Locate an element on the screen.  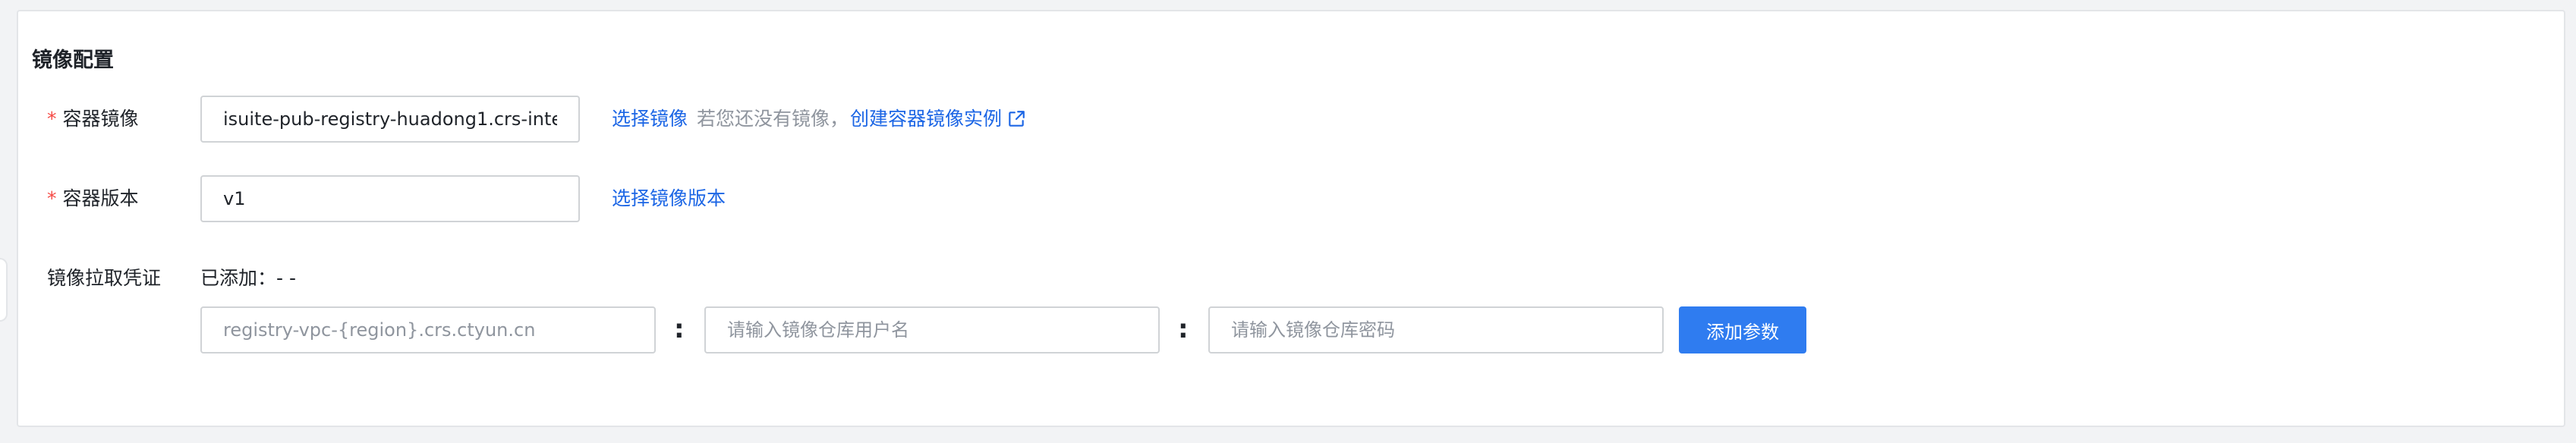
version-input is located at coordinates (390, 198).